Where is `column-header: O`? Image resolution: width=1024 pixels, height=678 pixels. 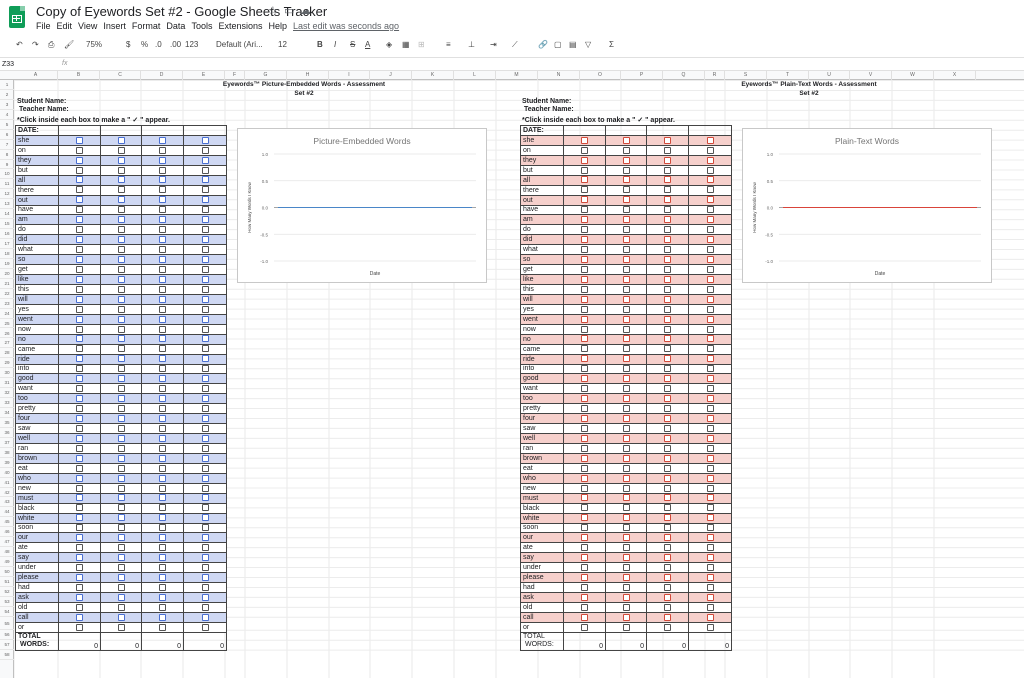 column-header: O is located at coordinates (600, 75).